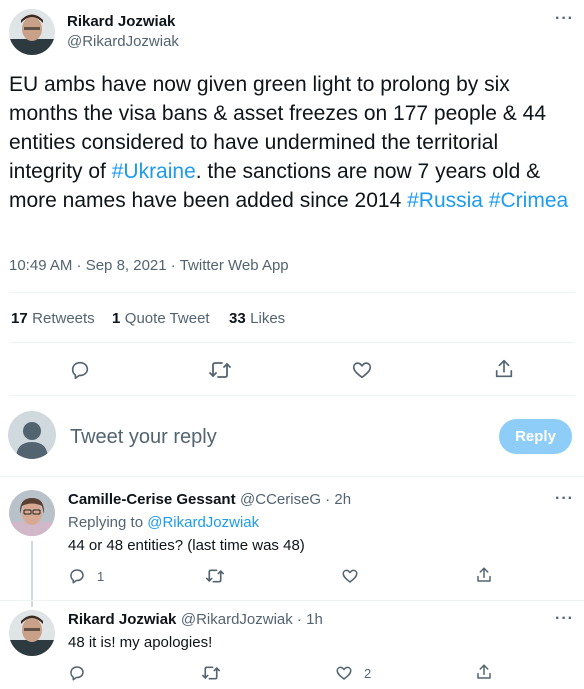 This screenshot has height=689, width=584. I want to click on reply2-reply-icon, so click(77, 673).